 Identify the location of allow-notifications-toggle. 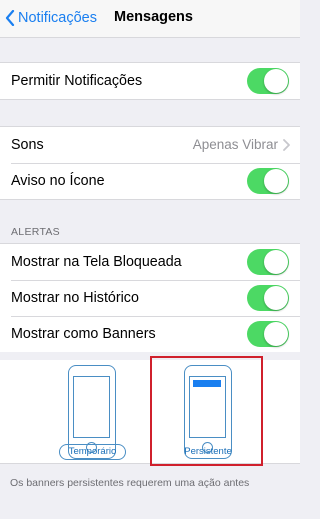
(268, 81).